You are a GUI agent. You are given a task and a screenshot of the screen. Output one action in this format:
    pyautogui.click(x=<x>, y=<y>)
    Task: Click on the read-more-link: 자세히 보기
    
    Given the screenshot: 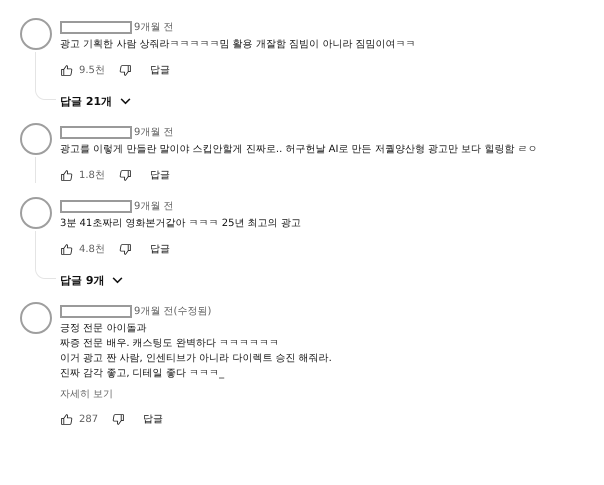 What is the action you would take?
    pyautogui.click(x=87, y=394)
    